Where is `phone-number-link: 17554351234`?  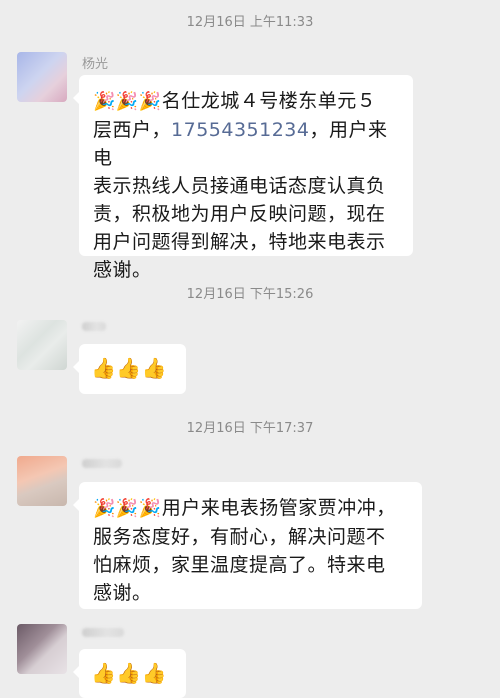 phone-number-link: 17554351234 is located at coordinates (240, 130).